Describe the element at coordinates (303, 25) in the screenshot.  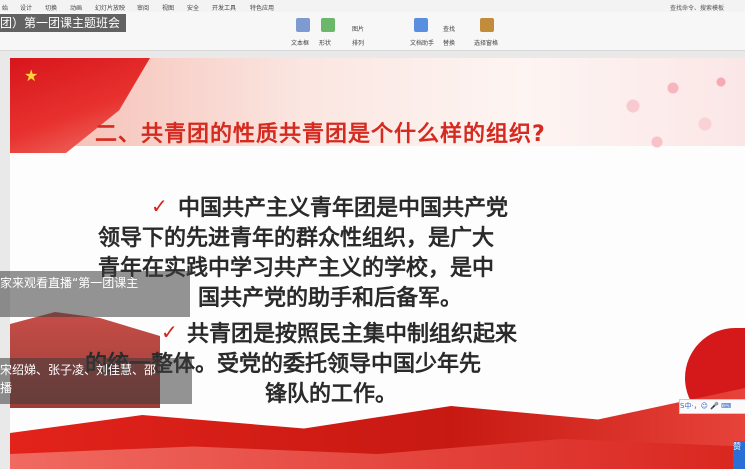
I see `text-box-icon` at that location.